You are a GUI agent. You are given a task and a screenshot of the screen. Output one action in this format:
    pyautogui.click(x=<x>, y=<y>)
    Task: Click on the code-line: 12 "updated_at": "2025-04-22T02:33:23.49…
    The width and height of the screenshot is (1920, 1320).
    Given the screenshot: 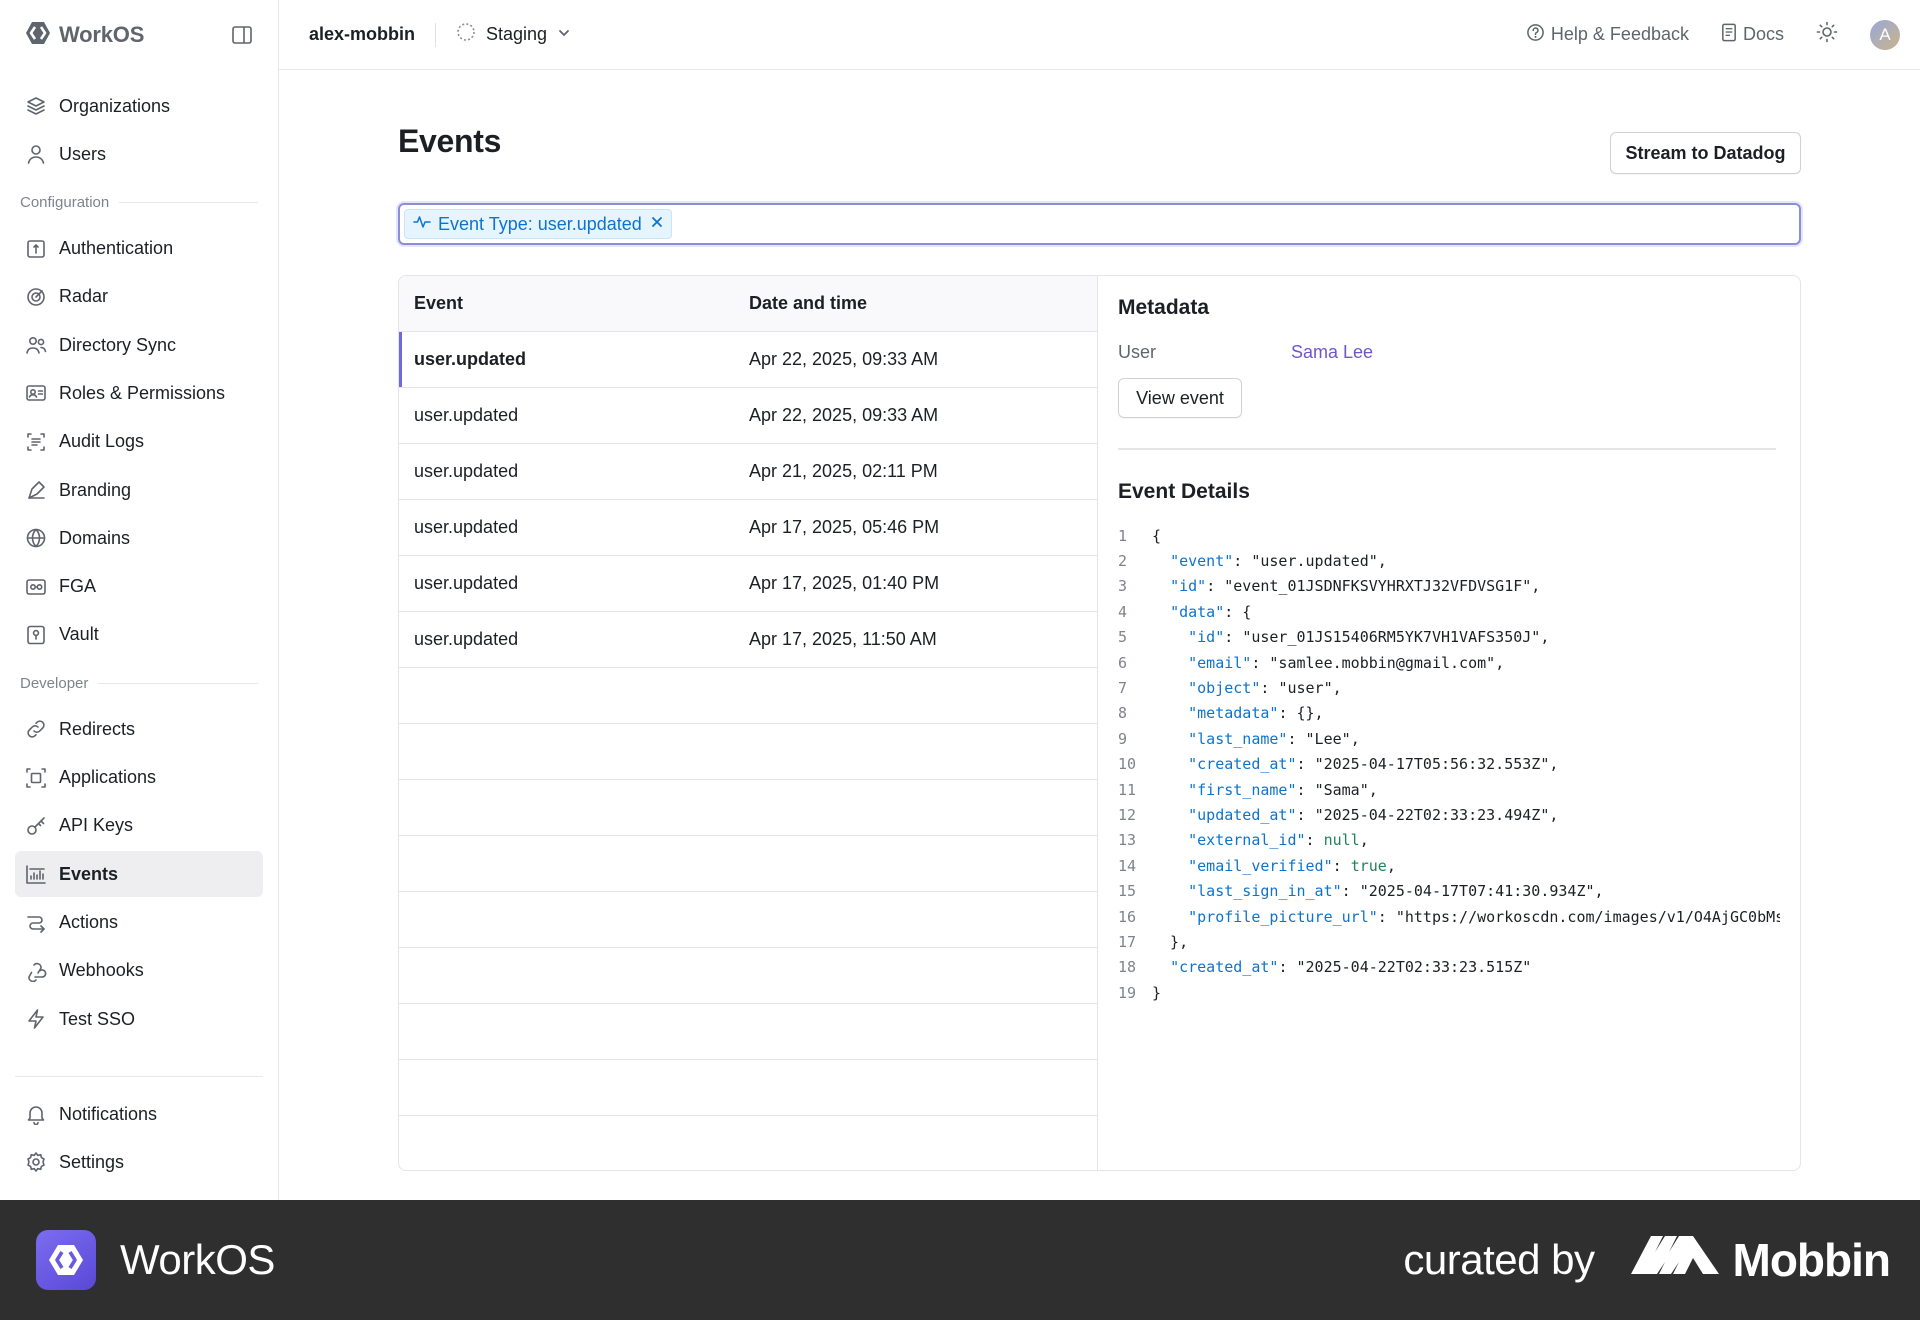 What is the action you would take?
    pyautogui.click(x=1449, y=815)
    